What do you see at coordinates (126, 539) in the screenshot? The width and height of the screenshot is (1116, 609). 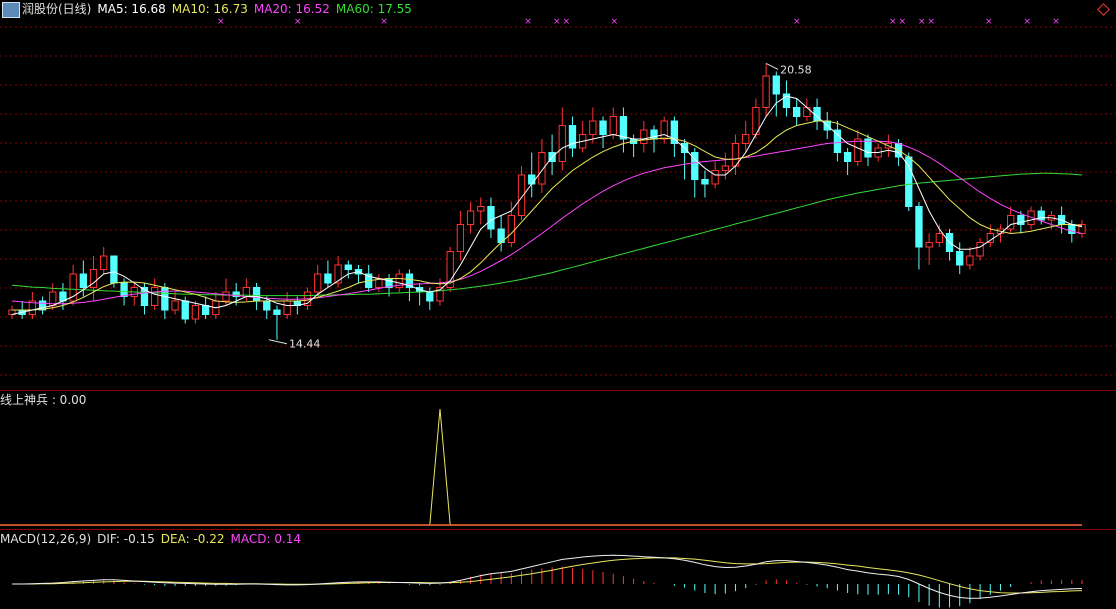 I see `dif-readout: DIF: -0.15` at bounding box center [126, 539].